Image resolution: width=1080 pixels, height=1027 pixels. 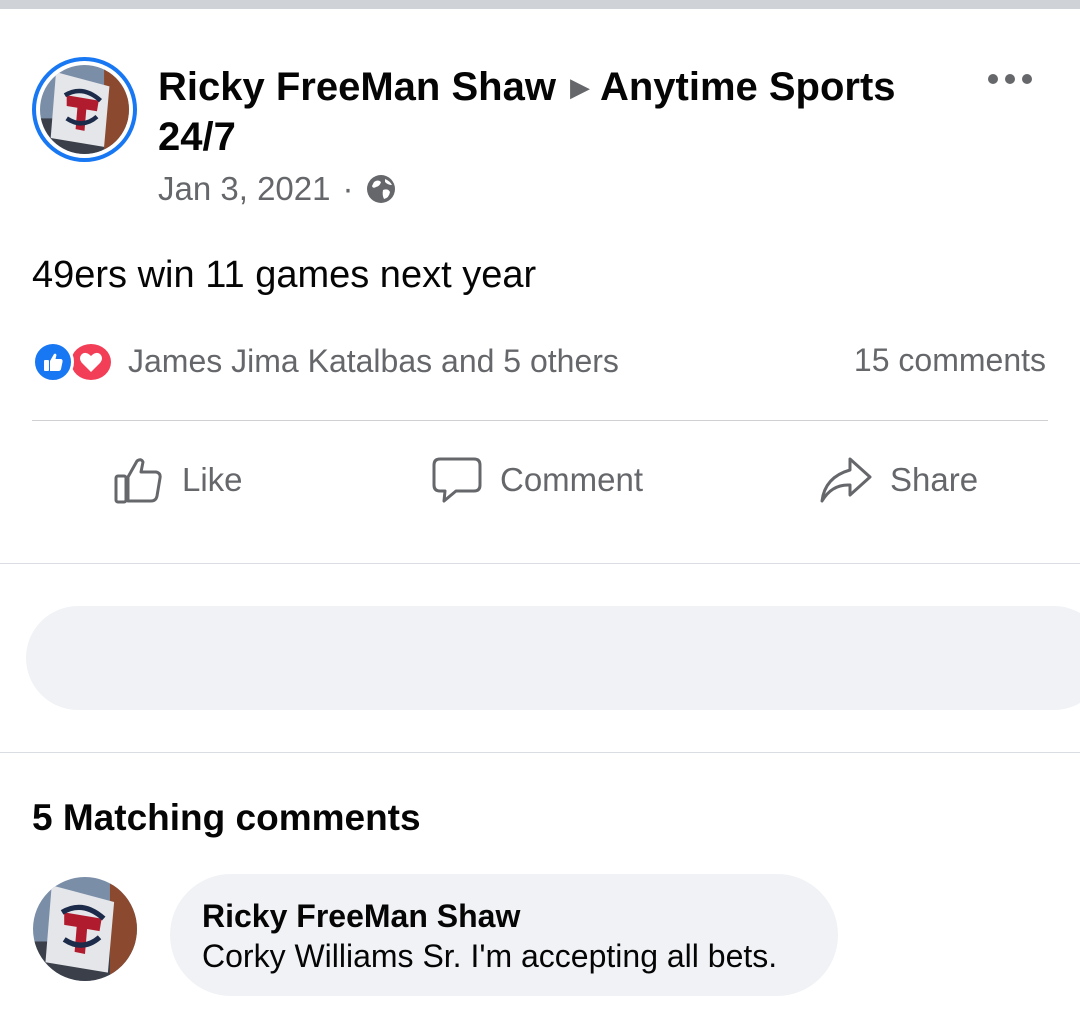 What do you see at coordinates (540, 4) in the screenshot?
I see `top-edge-strip` at bounding box center [540, 4].